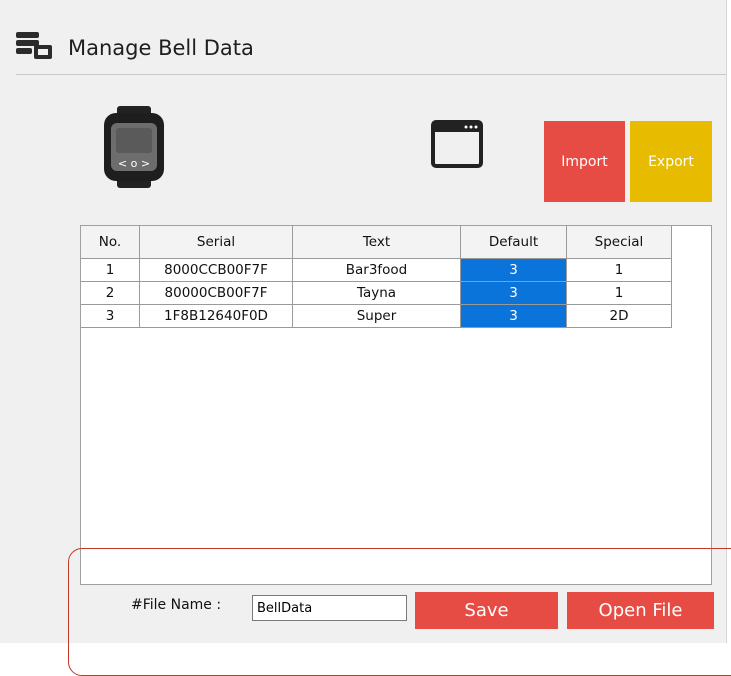 The image size is (731, 676). I want to click on panel-edge, so click(726, 321).